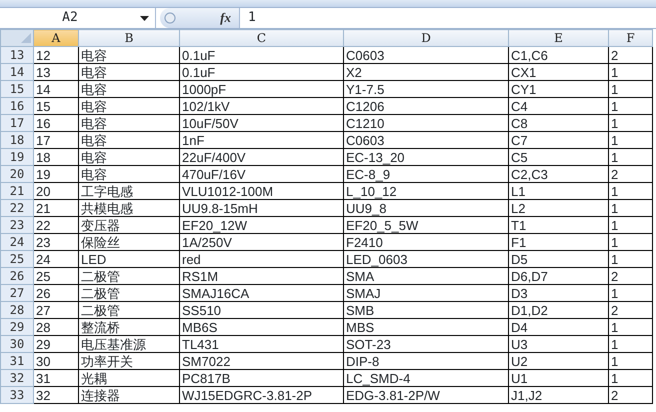 This screenshot has height=412, width=656. Describe the element at coordinates (17, 140) in the screenshot. I see `row-header: 18` at that location.